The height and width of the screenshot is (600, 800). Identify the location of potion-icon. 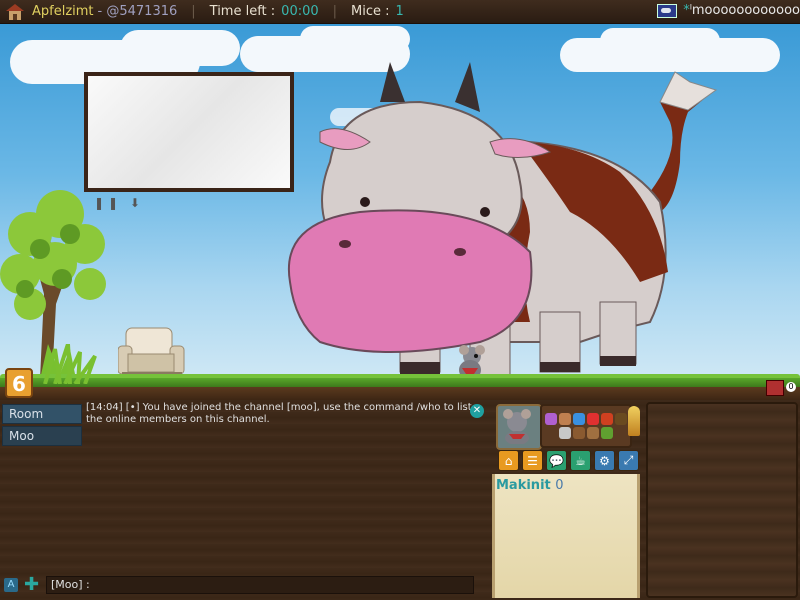
(551, 419).